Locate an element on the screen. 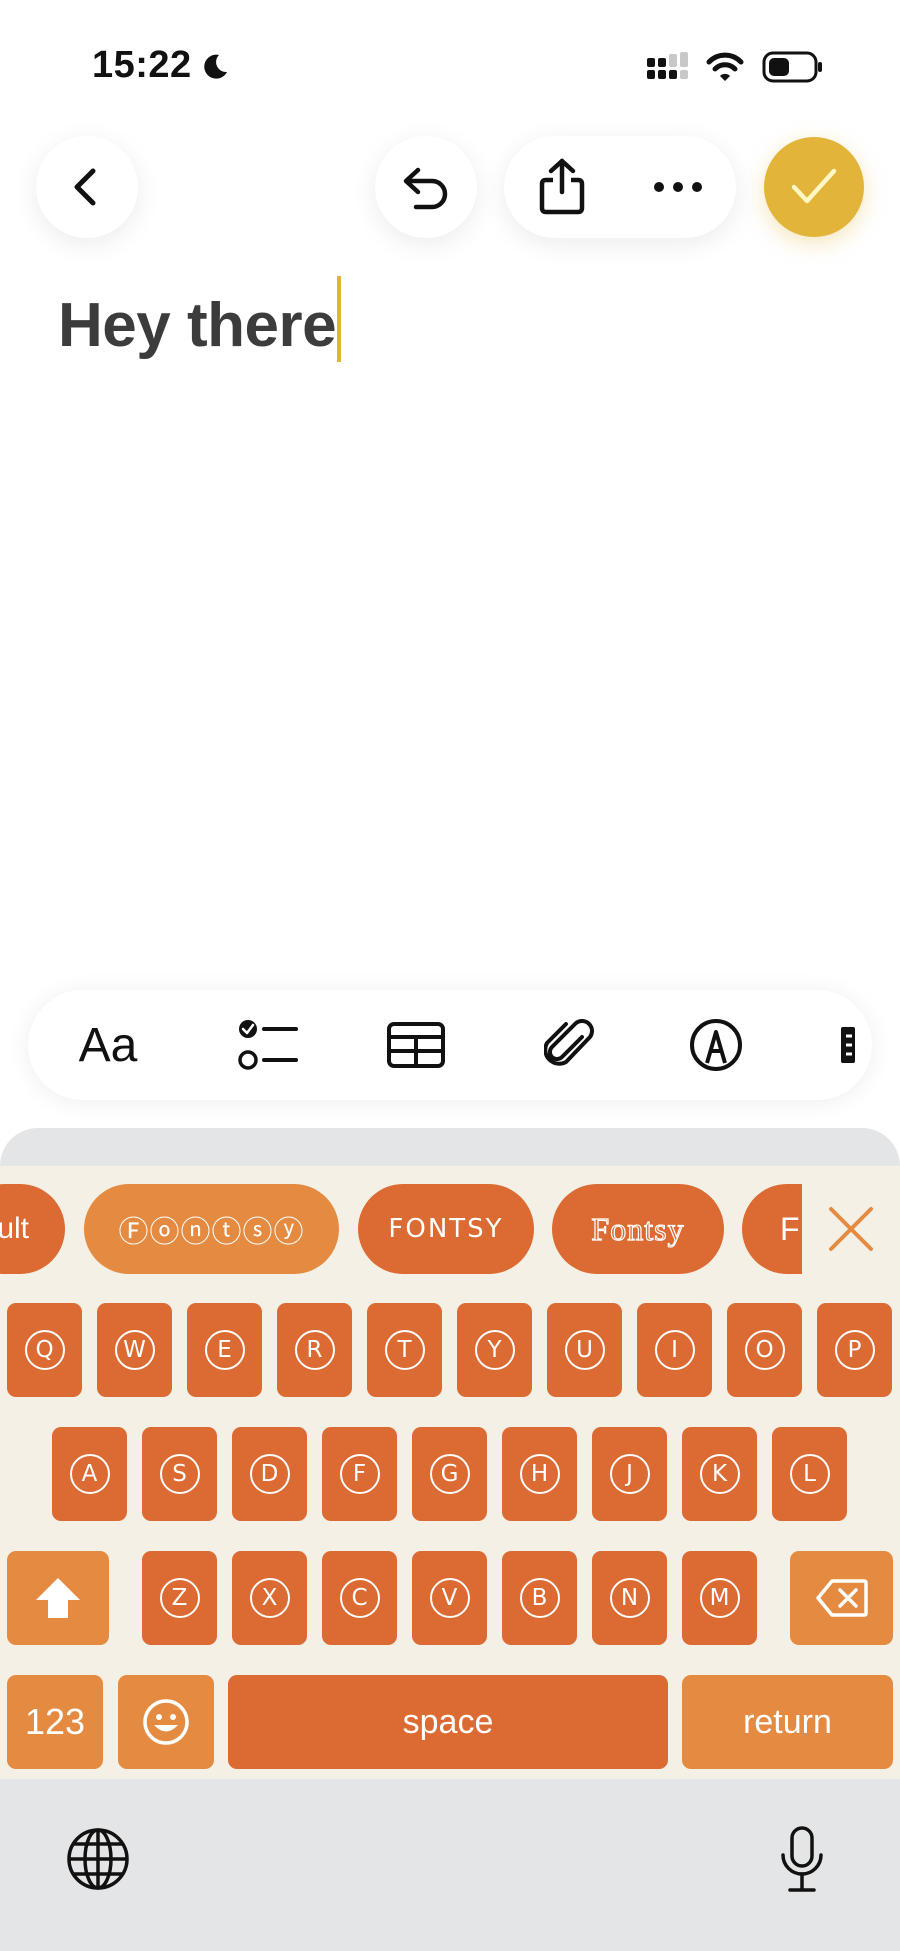  key-g: G is located at coordinates (449, 1474).